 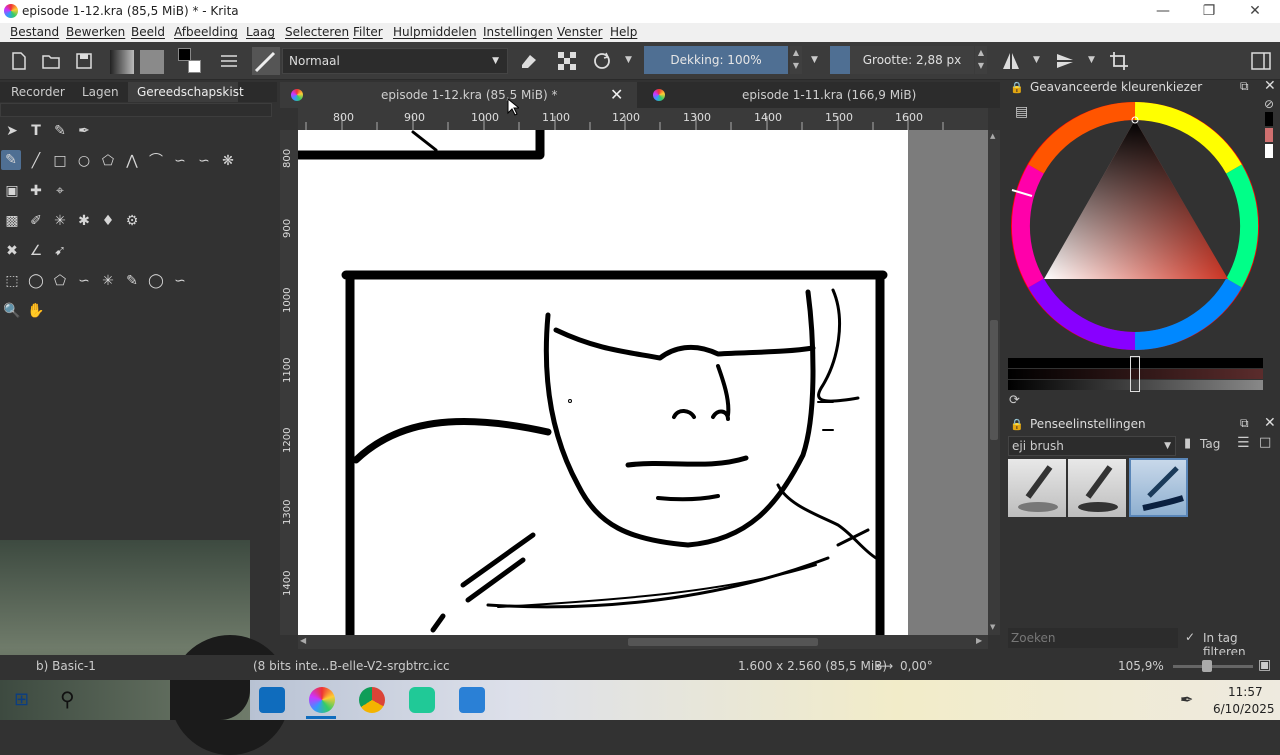 What do you see at coordinates (122, 62) in the screenshot?
I see `gradient-preset-icon` at bounding box center [122, 62].